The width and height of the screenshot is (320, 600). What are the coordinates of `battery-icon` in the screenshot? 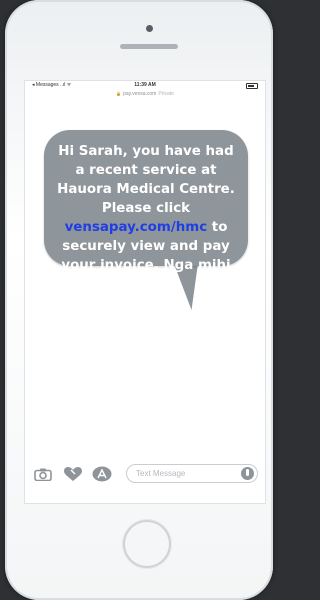 It's located at (252, 86).